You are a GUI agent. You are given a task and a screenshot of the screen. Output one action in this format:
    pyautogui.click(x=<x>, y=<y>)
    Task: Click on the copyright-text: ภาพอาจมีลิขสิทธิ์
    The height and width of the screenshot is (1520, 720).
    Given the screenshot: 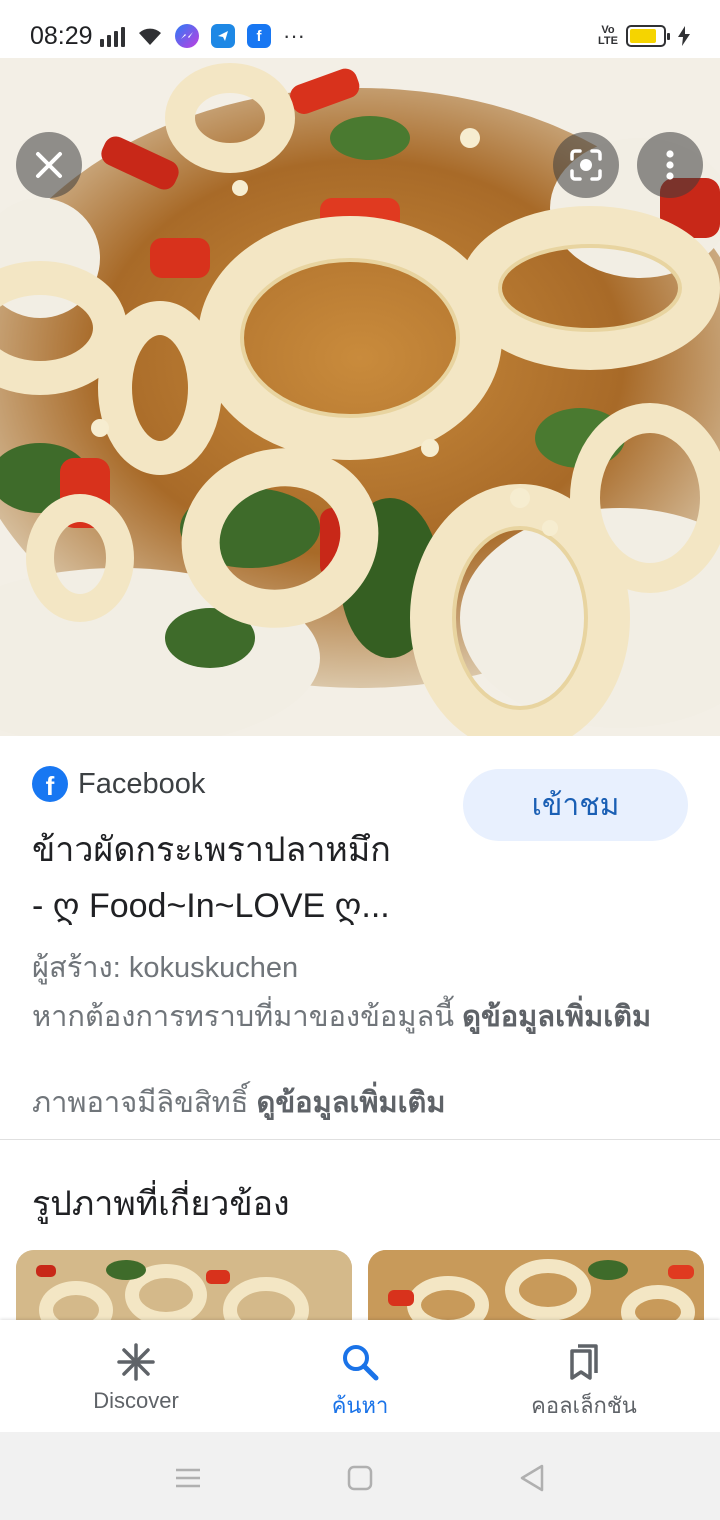 What is the action you would take?
    pyautogui.click(x=144, y=1103)
    